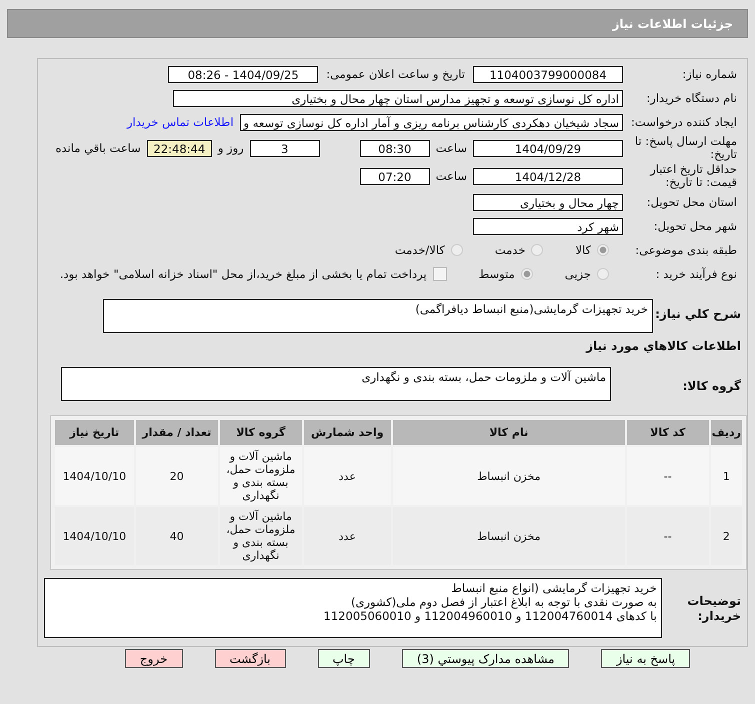  What do you see at coordinates (243, 74) in the screenshot?
I see `announce-date-field: 1404/09/25 - 08:26` at bounding box center [243, 74].